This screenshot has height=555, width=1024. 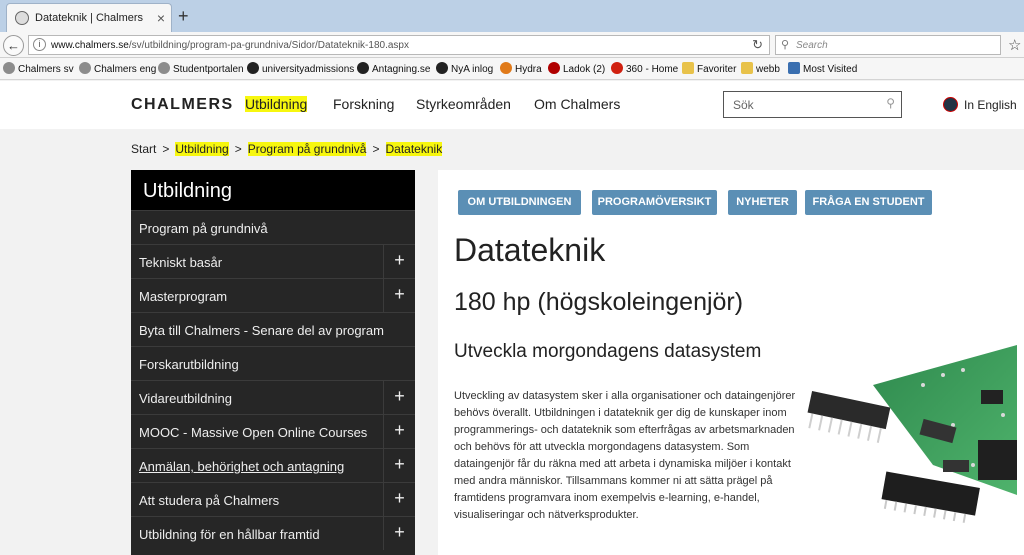 I want to click on reload-icon: ↻, so click(x=757, y=45).